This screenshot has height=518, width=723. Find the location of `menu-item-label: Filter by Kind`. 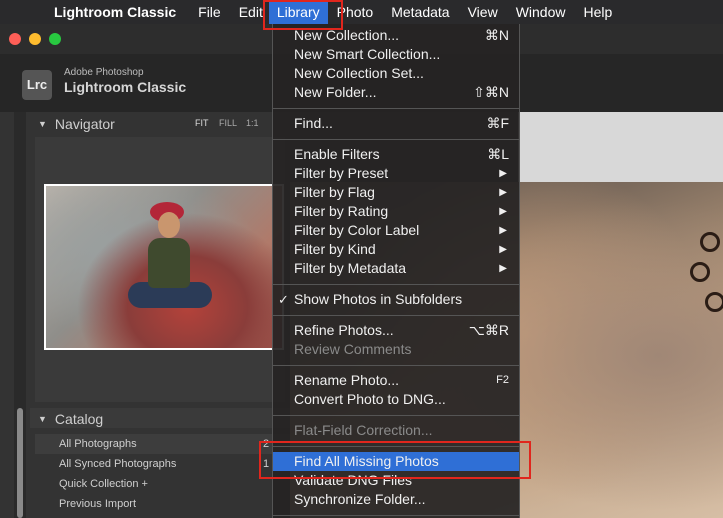

menu-item-label: Filter by Kind is located at coordinates (335, 249).